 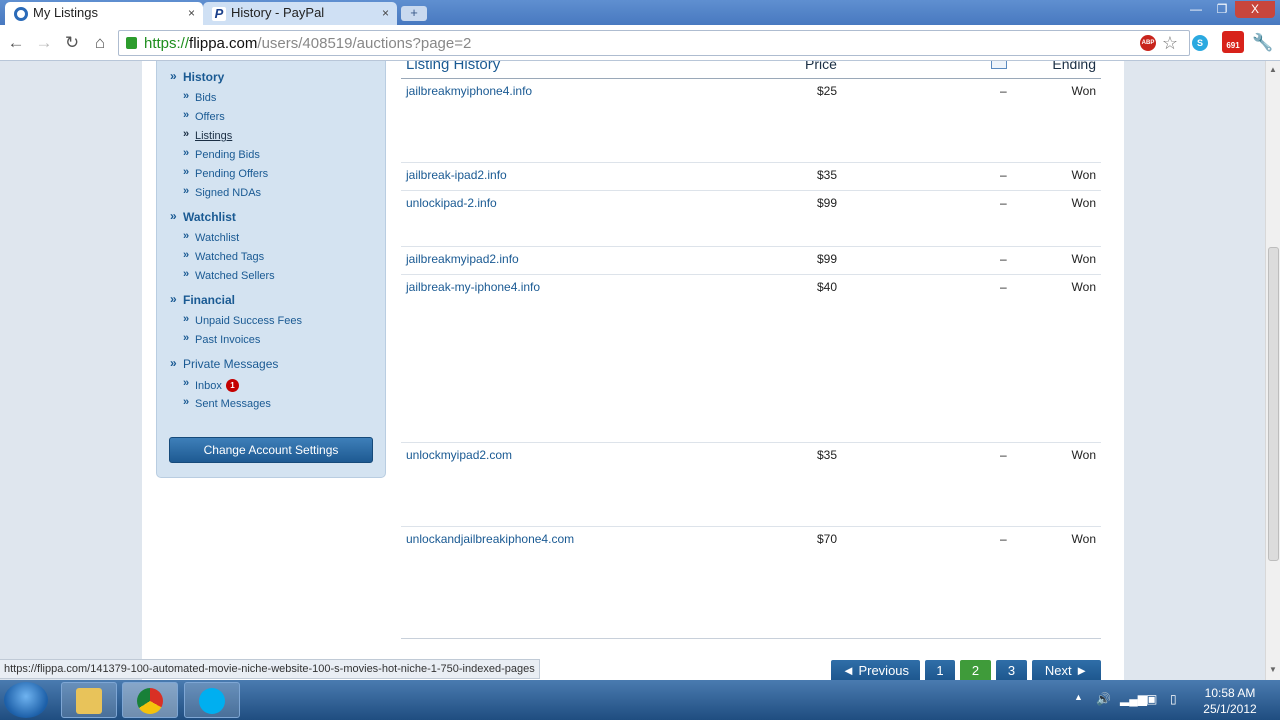 What do you see at coordinates (1255, 9) in the screenshot?
I see `close-window-button: X` at bounding box center [1255, 9].